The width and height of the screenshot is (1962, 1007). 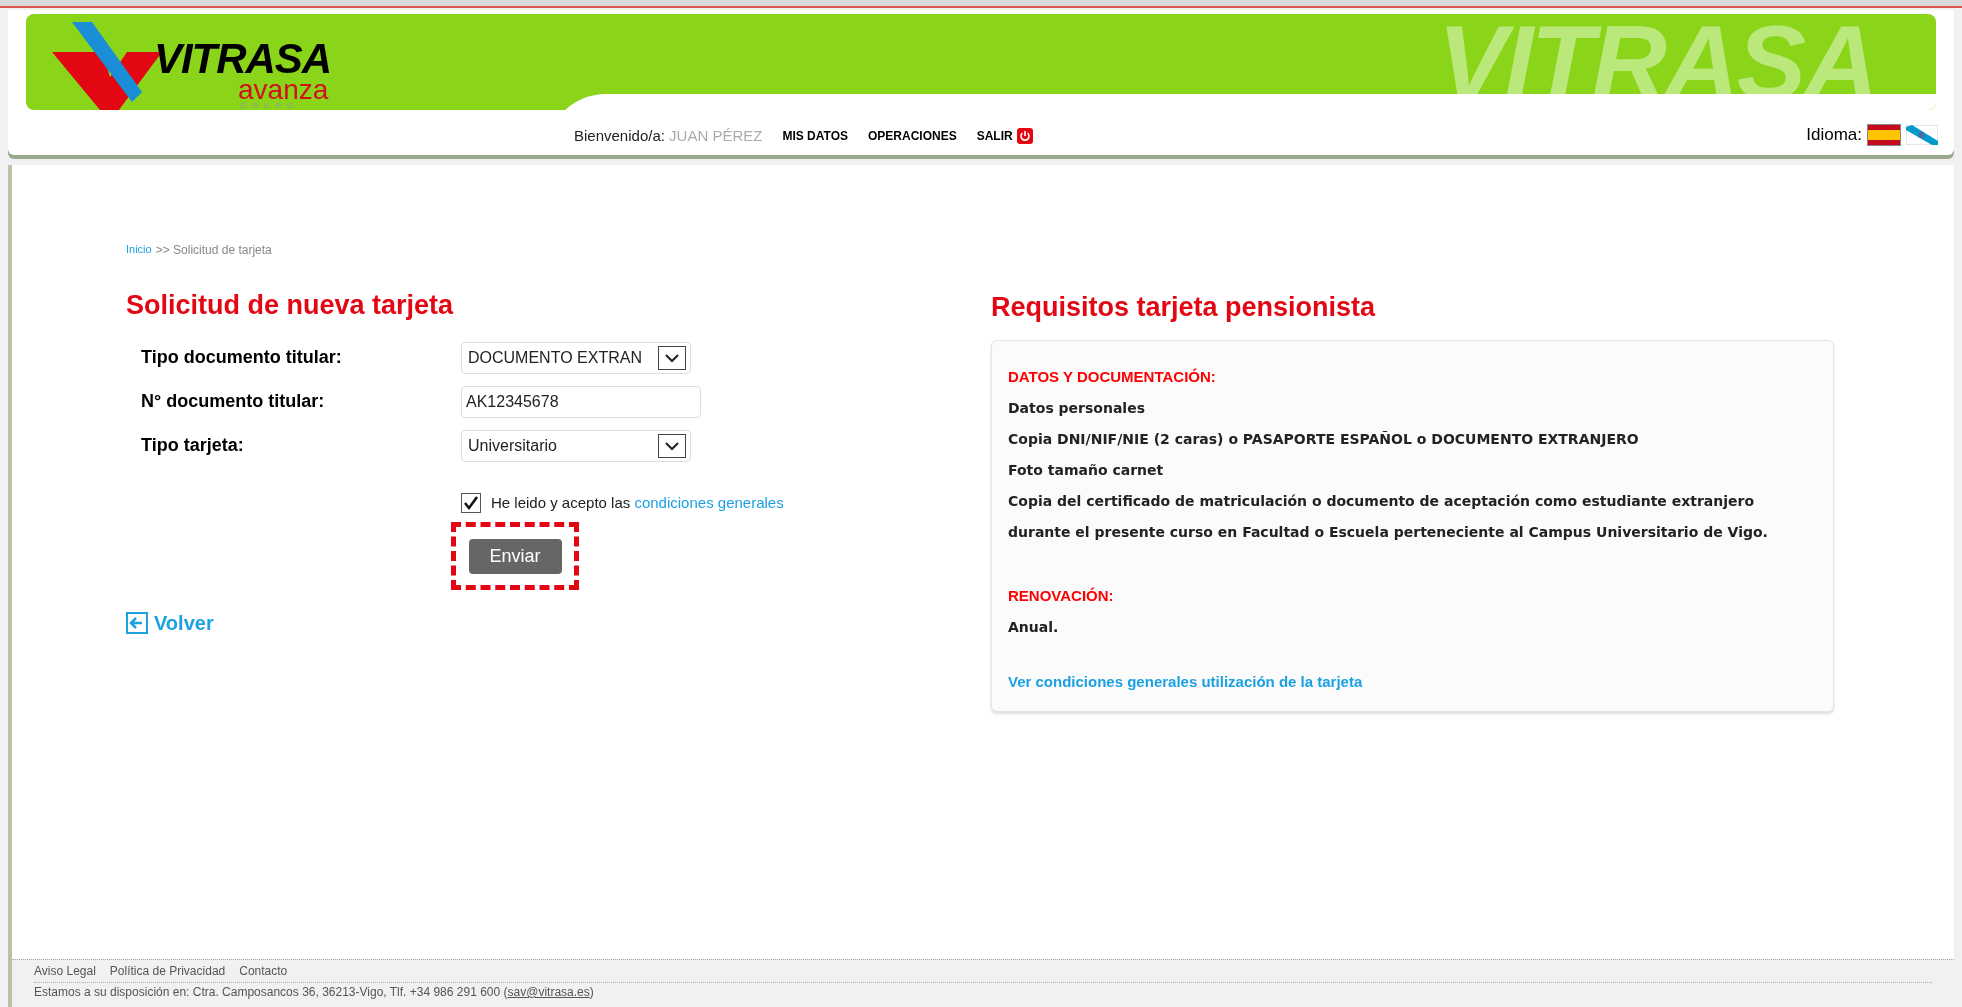 What do you see at coordinates (581, 401) in the screenshot?
I see `input-field: AK12345678` at bounding box center [581, 401].